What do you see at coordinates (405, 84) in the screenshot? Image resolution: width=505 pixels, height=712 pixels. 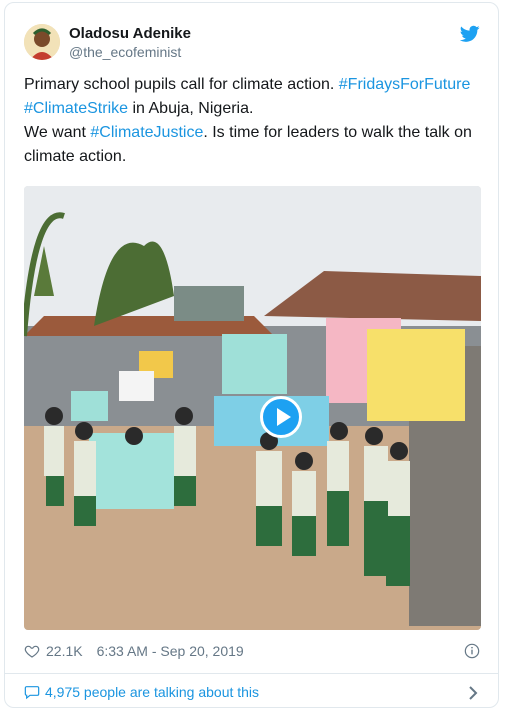 I see `hashtag-fridaysforfuture: #FridaysForFuture` at bounding box center [405, 84].